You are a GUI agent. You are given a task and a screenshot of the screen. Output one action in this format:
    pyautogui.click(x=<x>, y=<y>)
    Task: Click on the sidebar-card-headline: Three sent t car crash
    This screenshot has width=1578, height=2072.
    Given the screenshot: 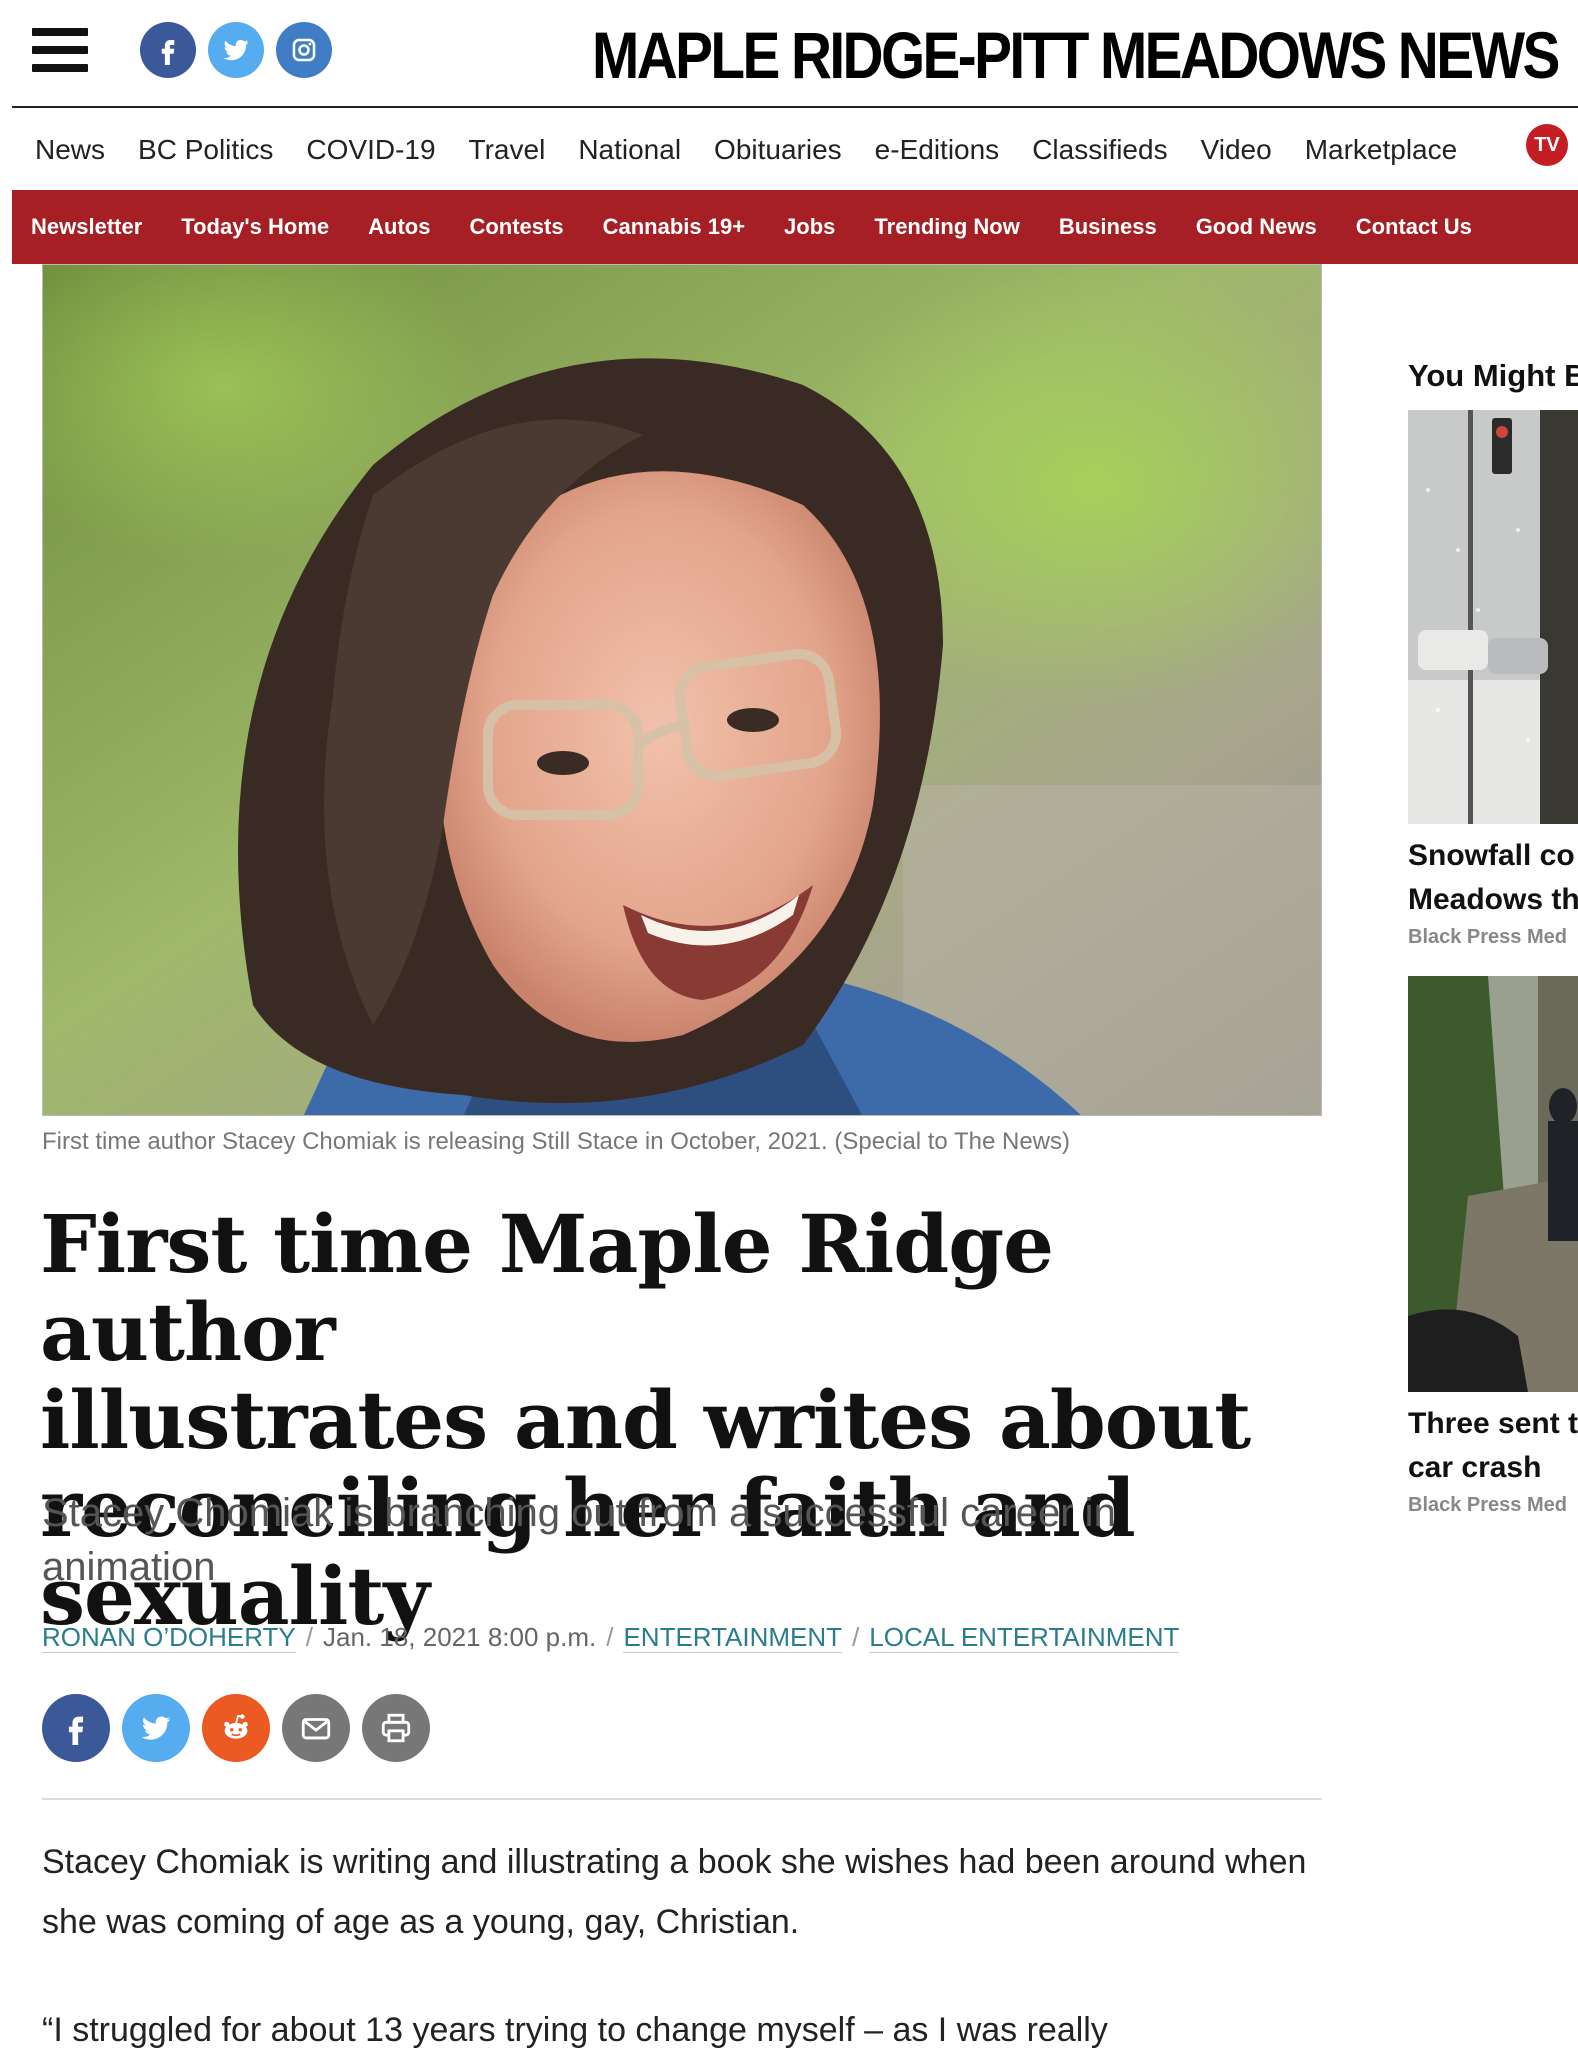 What is the action you would take?
    pyautogui.click(x=1493, y=1445)
    